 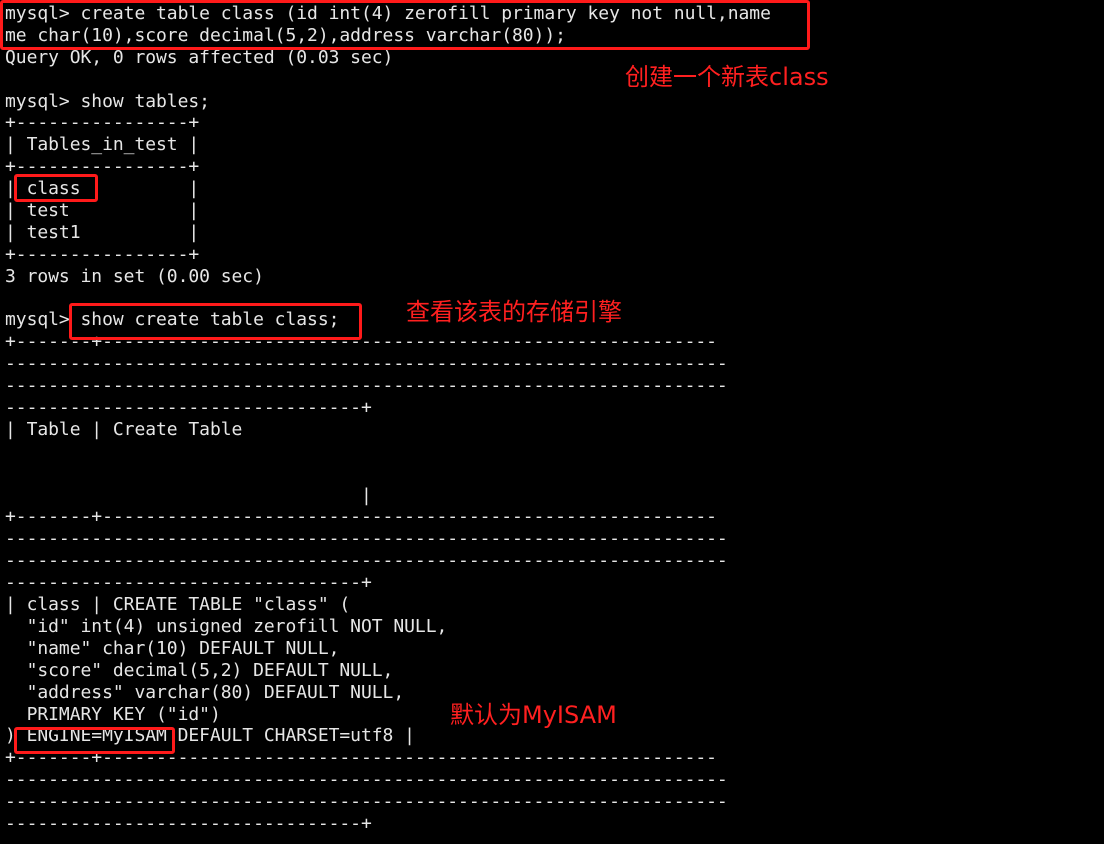 I want to click on annotation-create-table: 创建一个新表class, so click(x=727, y=77).